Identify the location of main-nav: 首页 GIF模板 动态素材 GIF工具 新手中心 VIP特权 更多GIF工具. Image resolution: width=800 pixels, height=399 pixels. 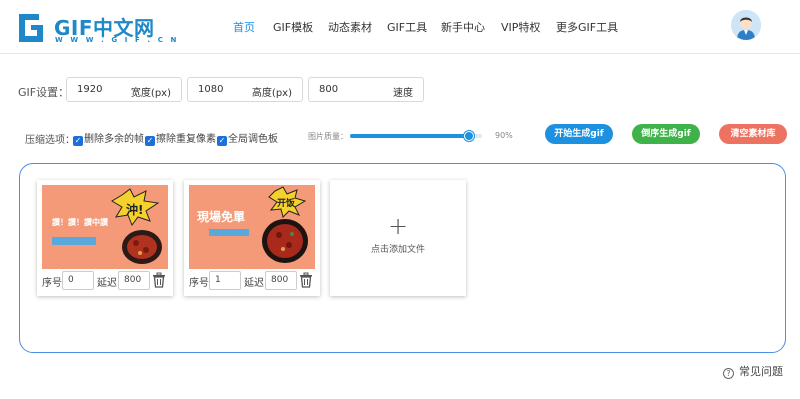
(400, 28).